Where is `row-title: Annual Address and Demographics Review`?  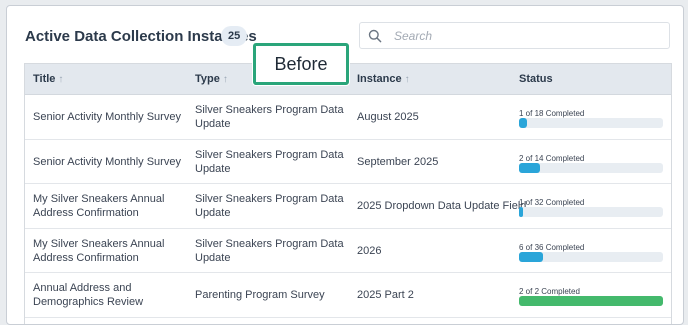 row-title: Annual Address and Demographics Review is located at coordinates (88, 295).